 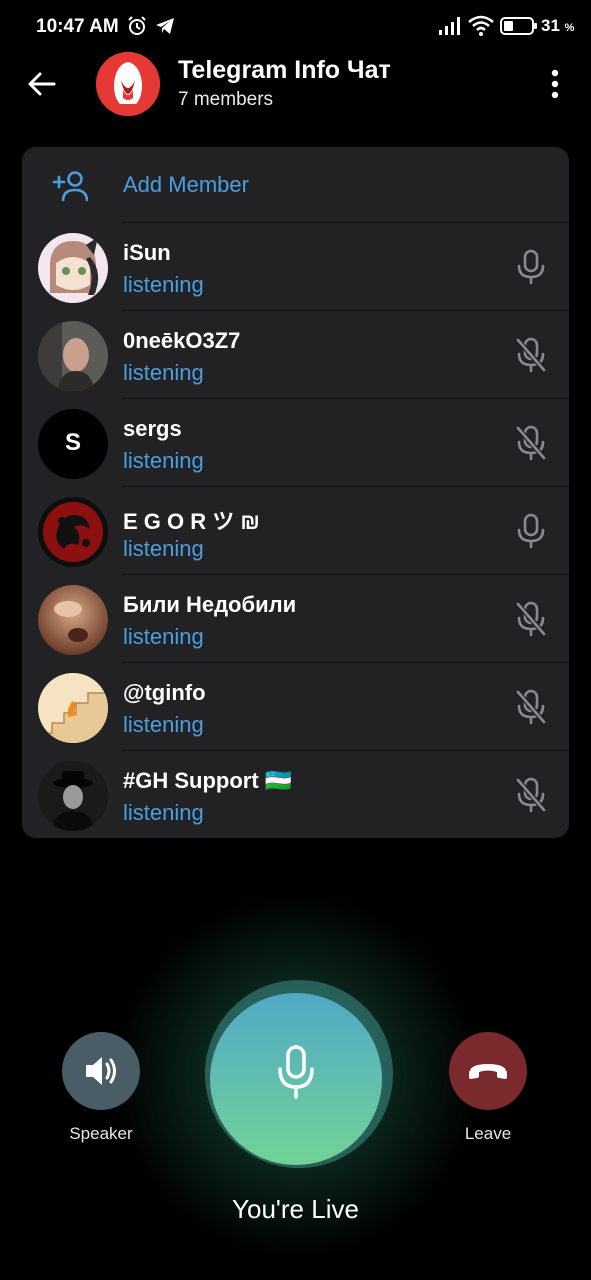 I want to click on participant-name: iSun, so click(x=147, y=252).